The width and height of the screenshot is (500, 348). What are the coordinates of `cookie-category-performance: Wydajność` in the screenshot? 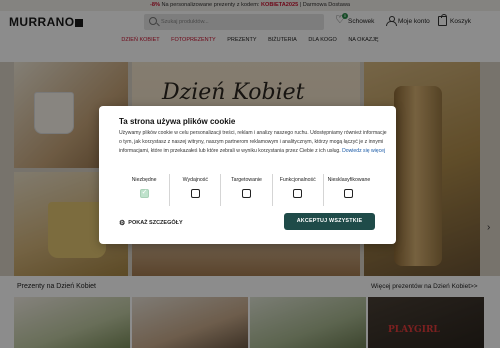 It's located at (196, 190).